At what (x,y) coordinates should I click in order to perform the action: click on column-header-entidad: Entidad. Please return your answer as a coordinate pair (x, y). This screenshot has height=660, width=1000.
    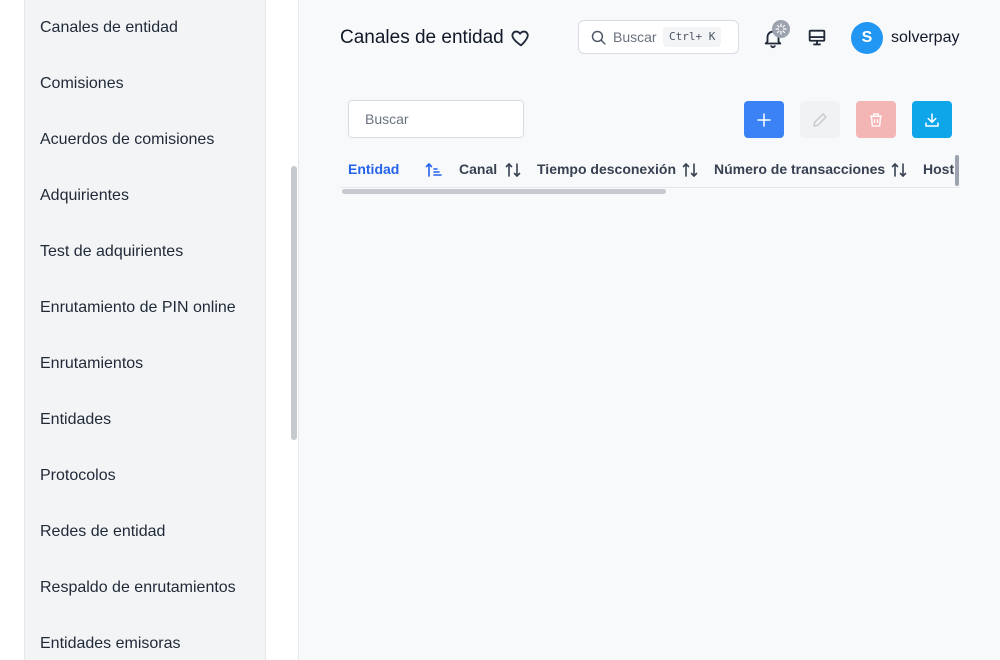
    Looking at the image, I should click on (373, 169).